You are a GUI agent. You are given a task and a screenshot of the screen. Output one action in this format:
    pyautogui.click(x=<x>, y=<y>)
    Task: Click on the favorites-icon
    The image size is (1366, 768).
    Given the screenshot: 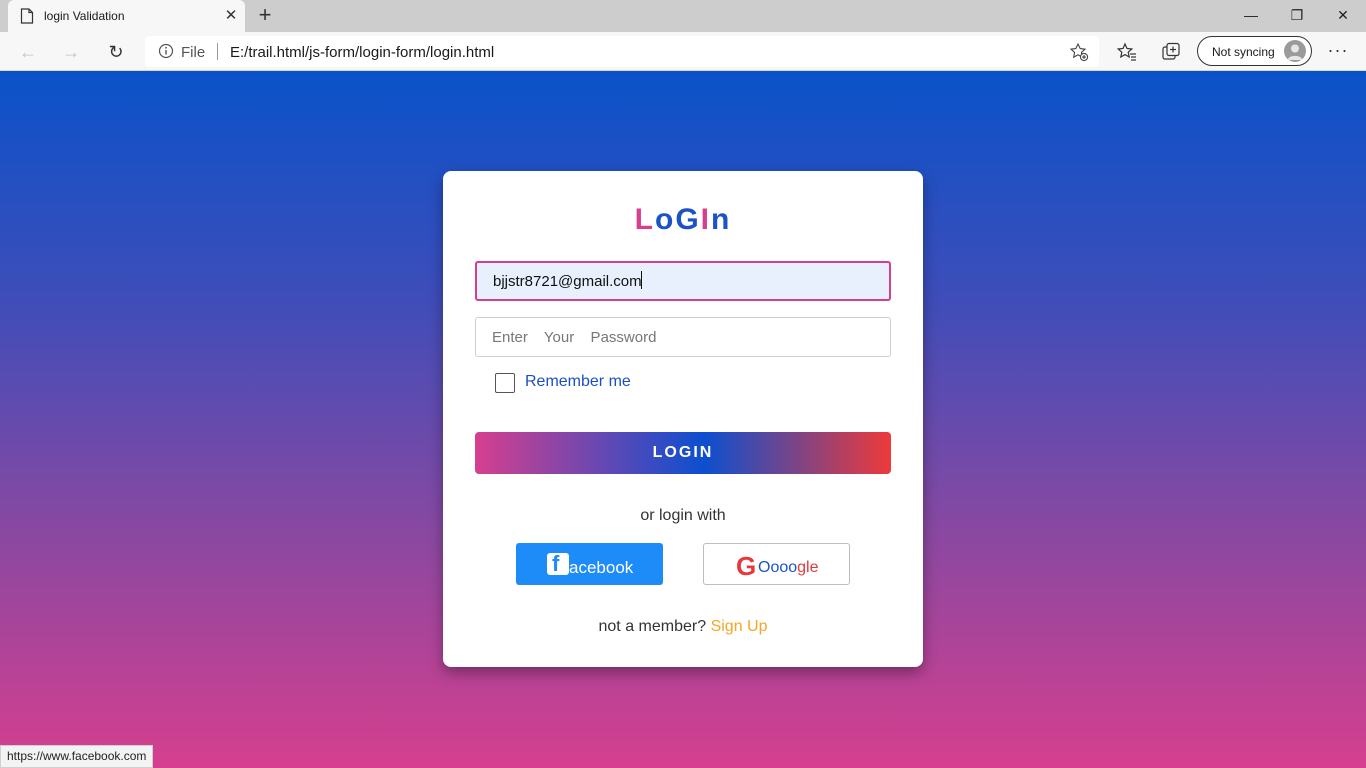 What is the action you would take?
    pyautogui.click(x=1127, y=52)
    